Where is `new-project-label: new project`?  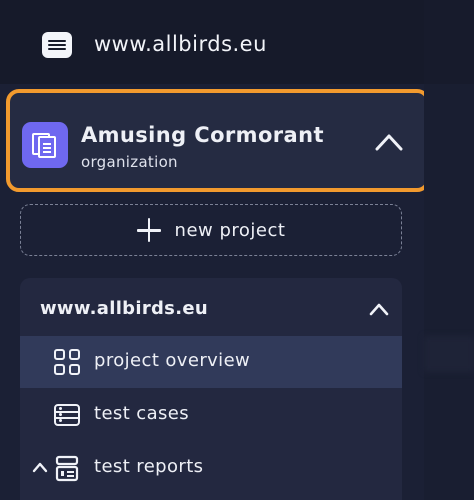
new-project-label: new project is located at coordinates (230, 230).